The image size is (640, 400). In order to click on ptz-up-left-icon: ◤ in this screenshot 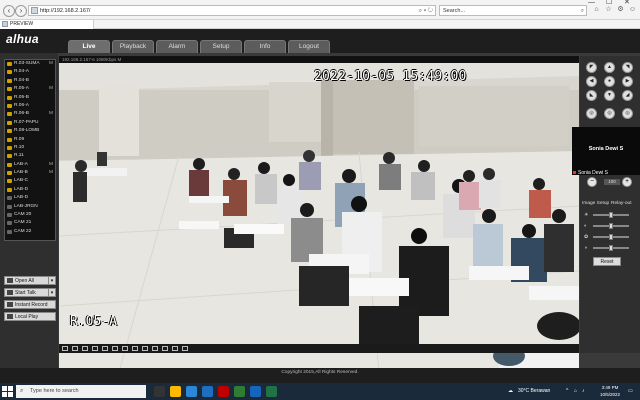, I will do `click(591, 67)`.